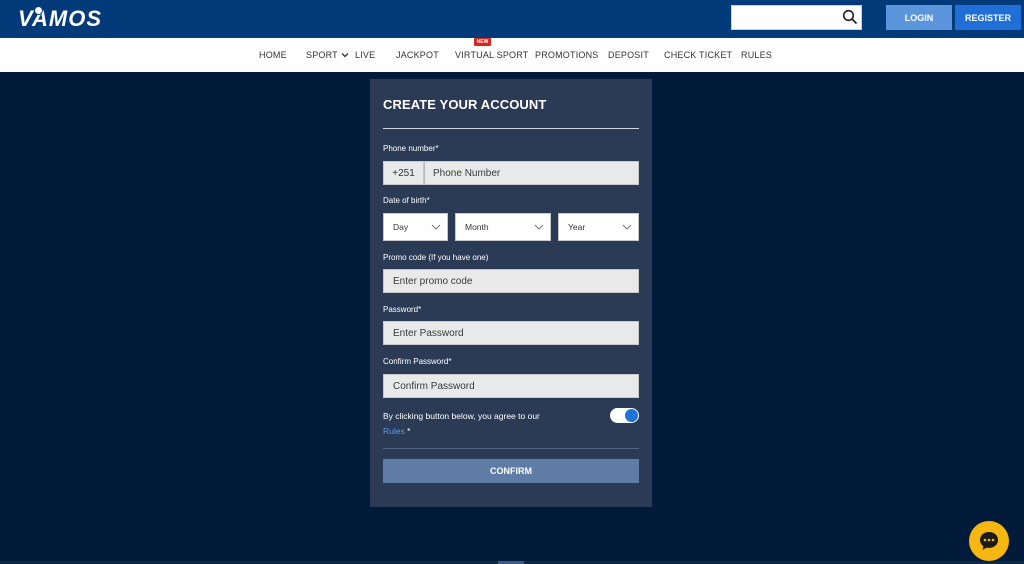  Describe the element at coordinates (403, 173) in the screenshot. I see `country-code: +251` at that location.